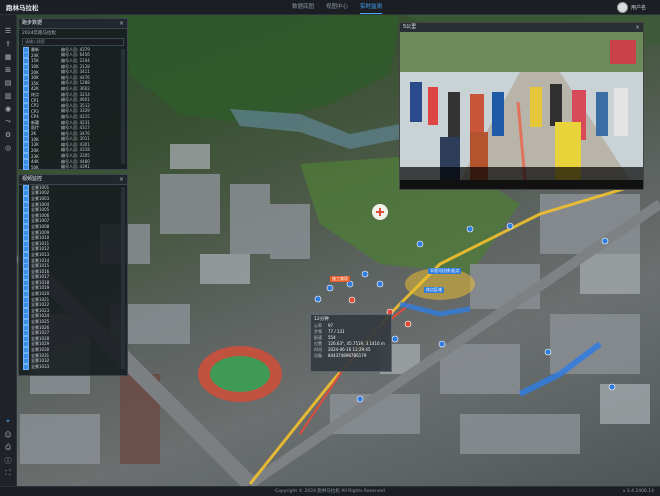 The image size is (660, 496). I want to click on list-item-name: 35K, so click(35, 83).